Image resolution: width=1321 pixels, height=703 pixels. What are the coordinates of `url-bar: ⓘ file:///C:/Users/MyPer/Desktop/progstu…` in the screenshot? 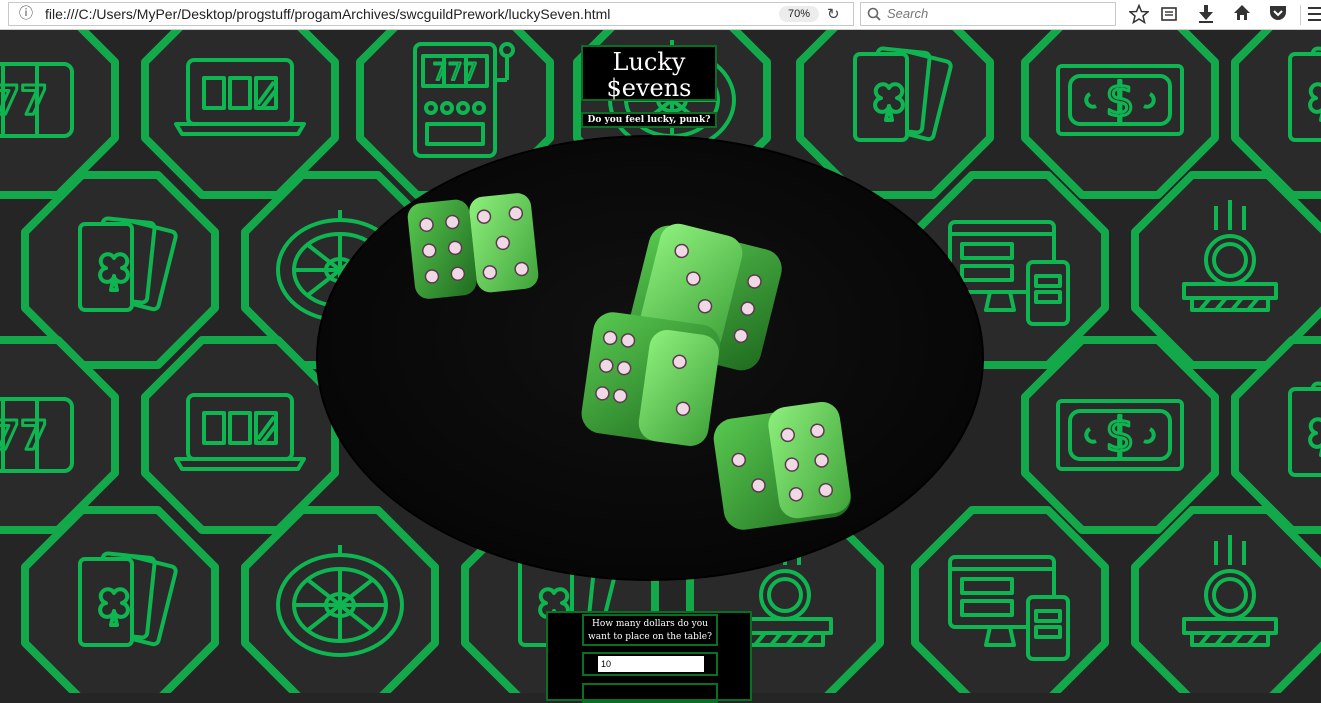 It's located at (431, 14).